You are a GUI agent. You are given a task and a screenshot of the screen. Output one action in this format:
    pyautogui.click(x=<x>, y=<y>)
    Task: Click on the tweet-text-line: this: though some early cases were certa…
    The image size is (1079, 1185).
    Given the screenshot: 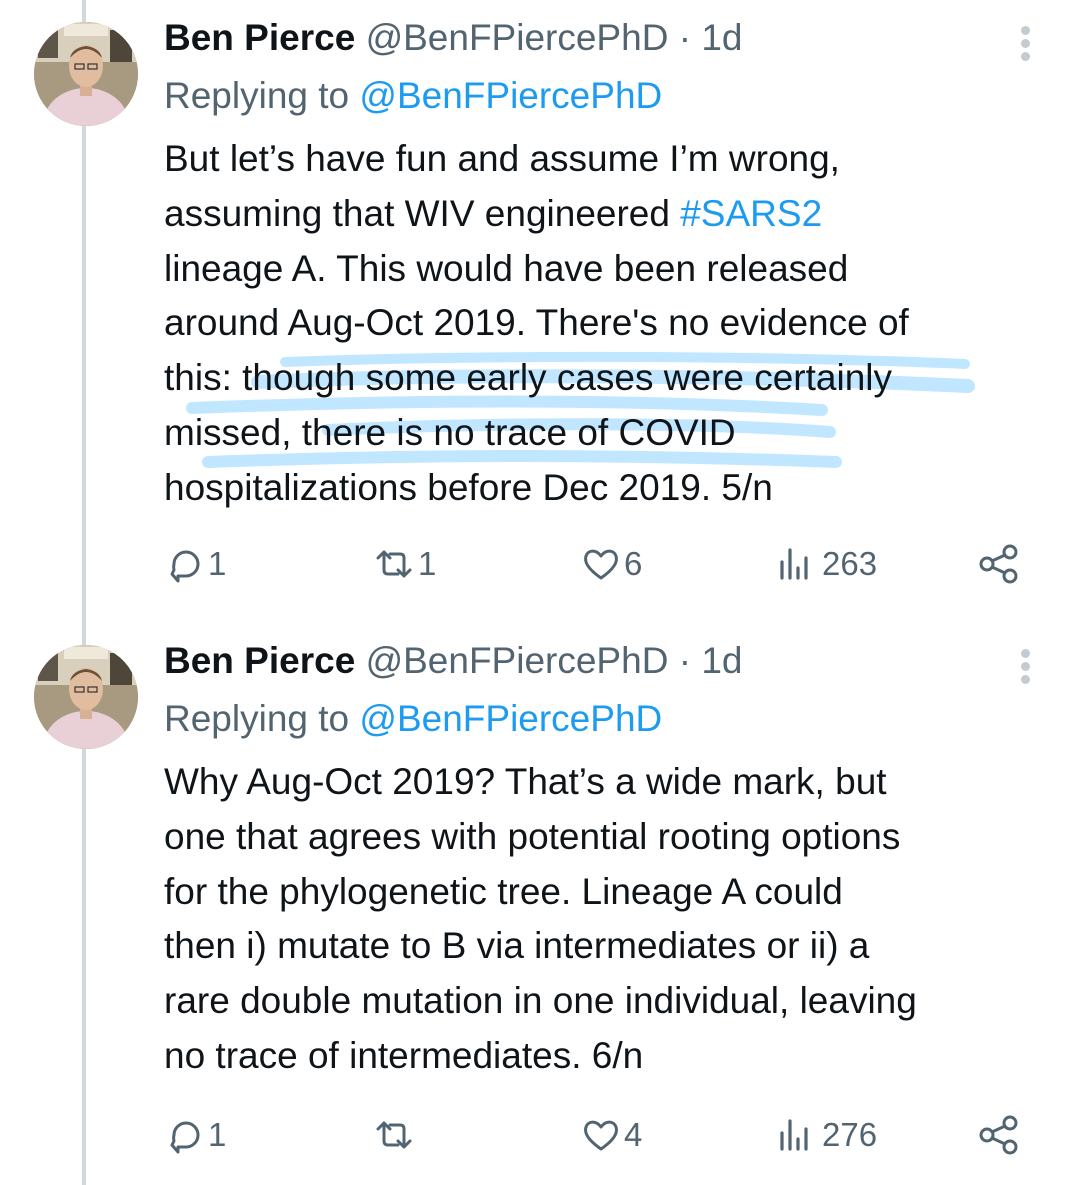 What is the action you would take?
    pyautogui.click(x=614, y=378)
    